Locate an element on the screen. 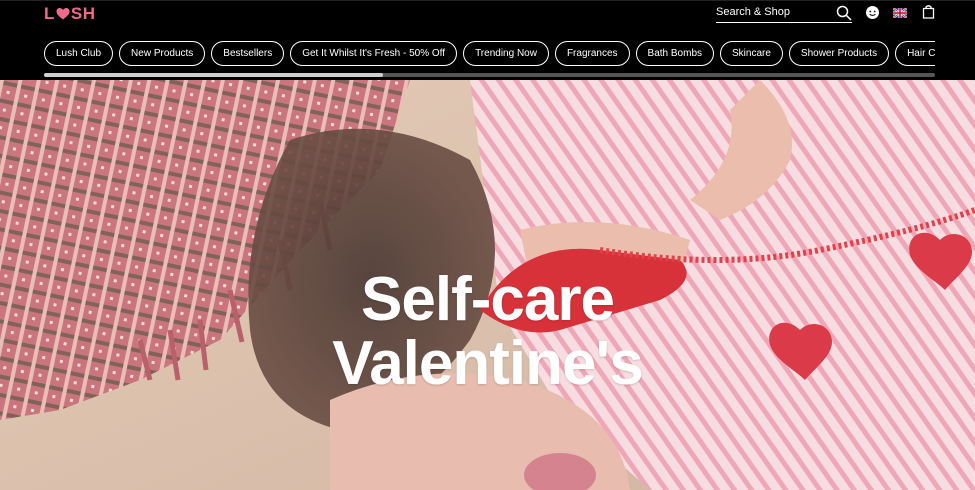 Image resolution: width=975 pixels, height=490 pixels. hero-headline-line1: Self-care is located at coordinates (488, 299).